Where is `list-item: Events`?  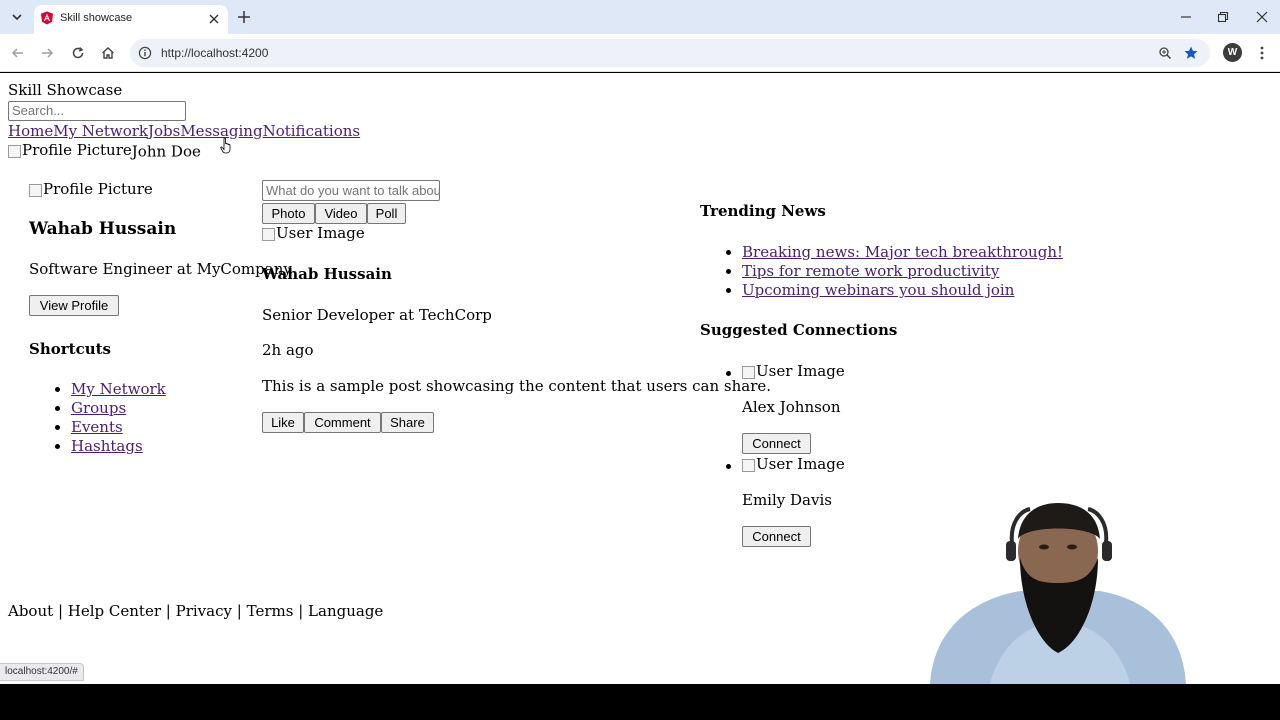
list-item: Events is located at coordinates (118, 427).